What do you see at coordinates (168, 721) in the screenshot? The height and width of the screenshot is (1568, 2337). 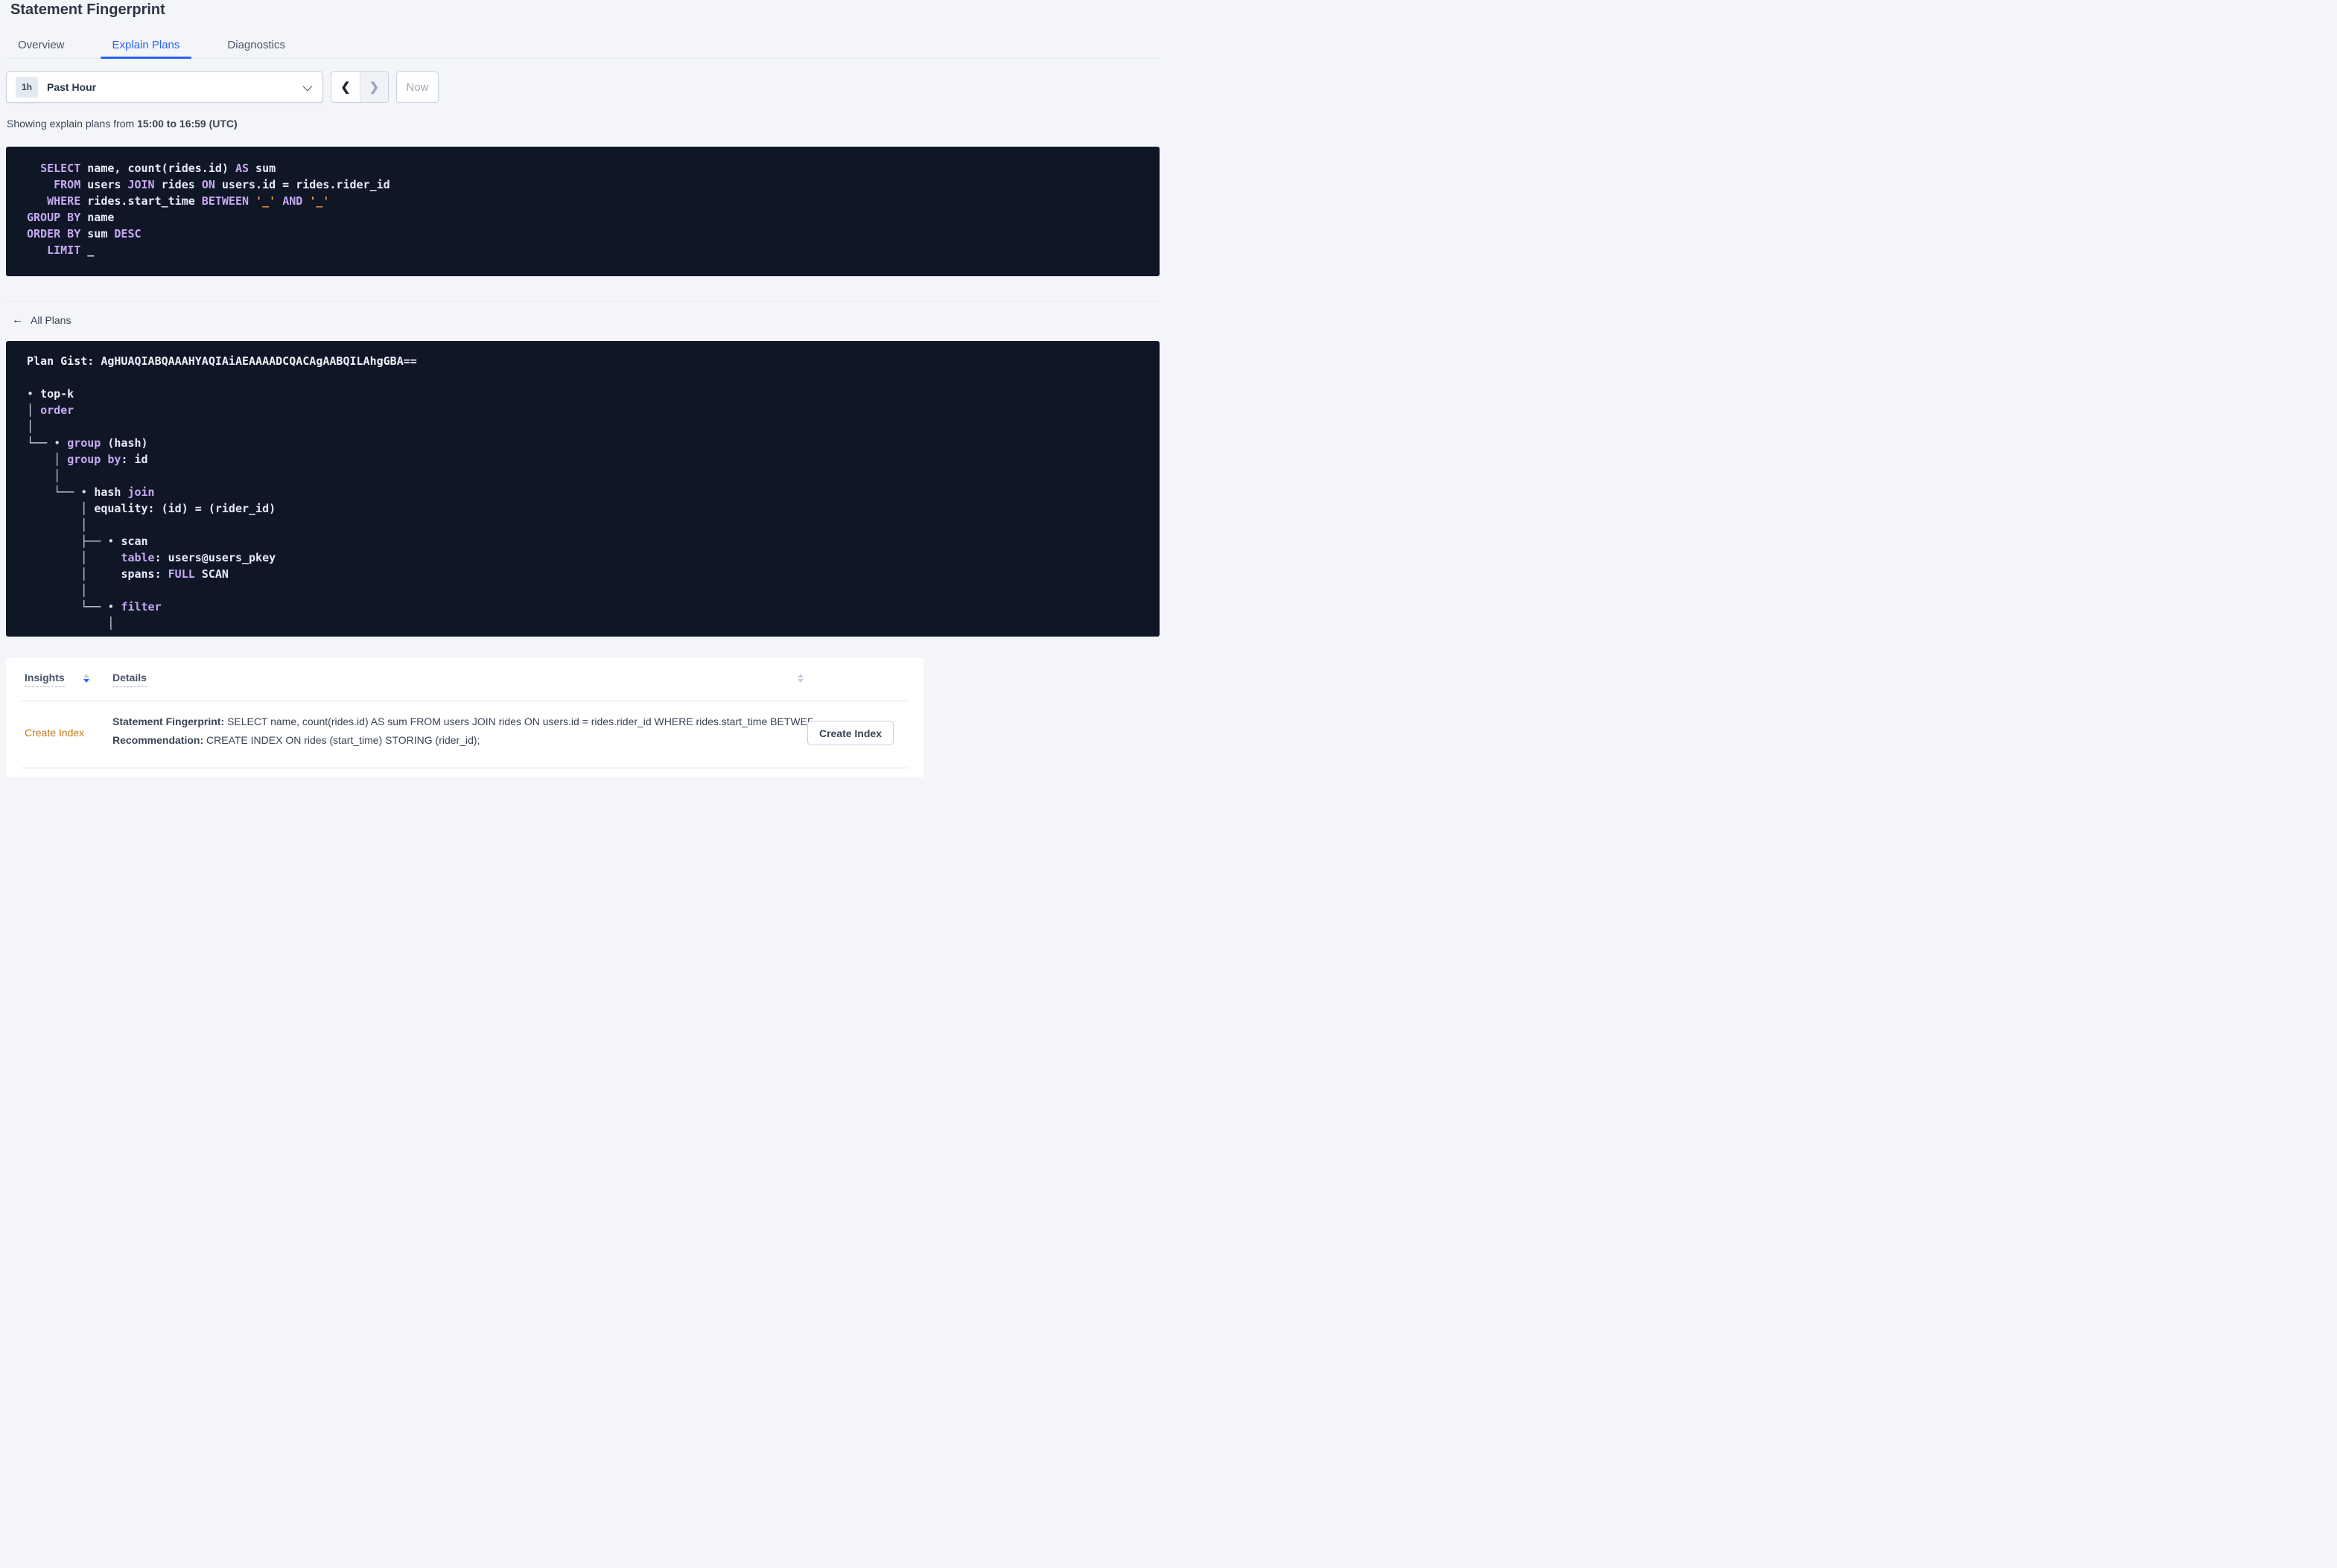 I see `statement-fingerprint-label: Statement Fingerprint:` at bounding box center [168, 721].